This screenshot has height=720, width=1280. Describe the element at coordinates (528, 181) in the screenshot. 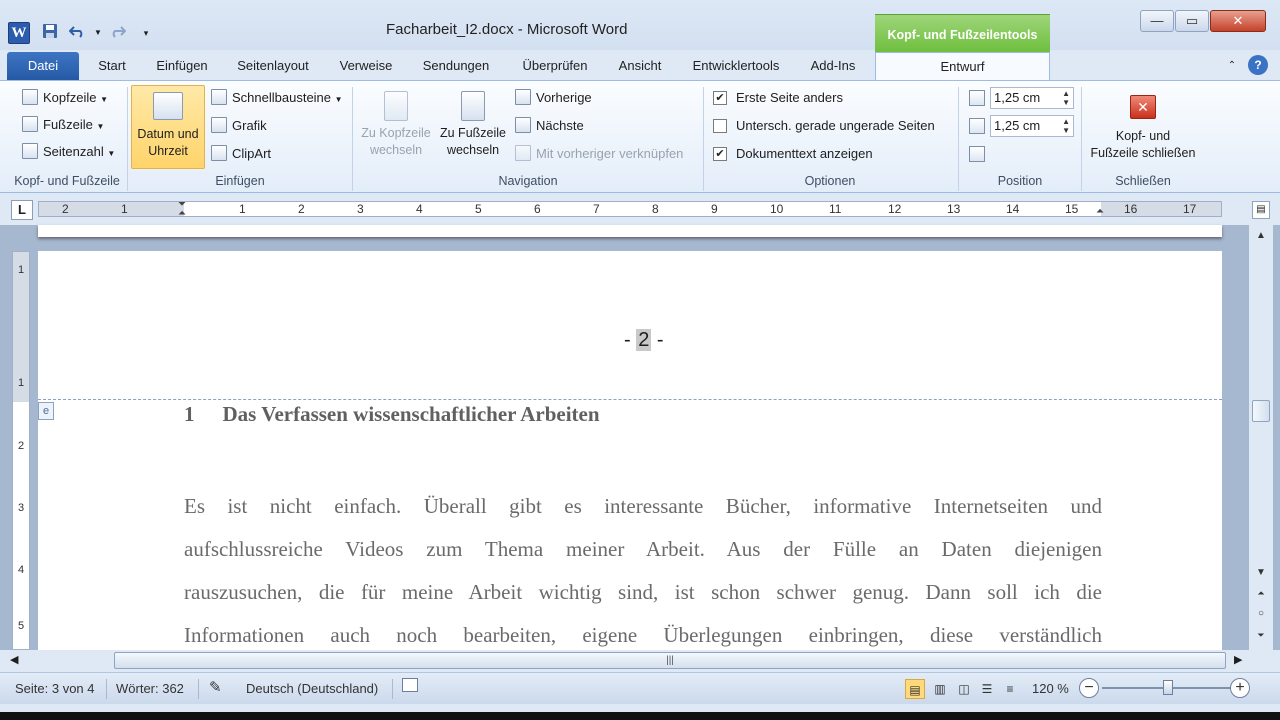

I see `group-label-navigation: Navigation` at that location.